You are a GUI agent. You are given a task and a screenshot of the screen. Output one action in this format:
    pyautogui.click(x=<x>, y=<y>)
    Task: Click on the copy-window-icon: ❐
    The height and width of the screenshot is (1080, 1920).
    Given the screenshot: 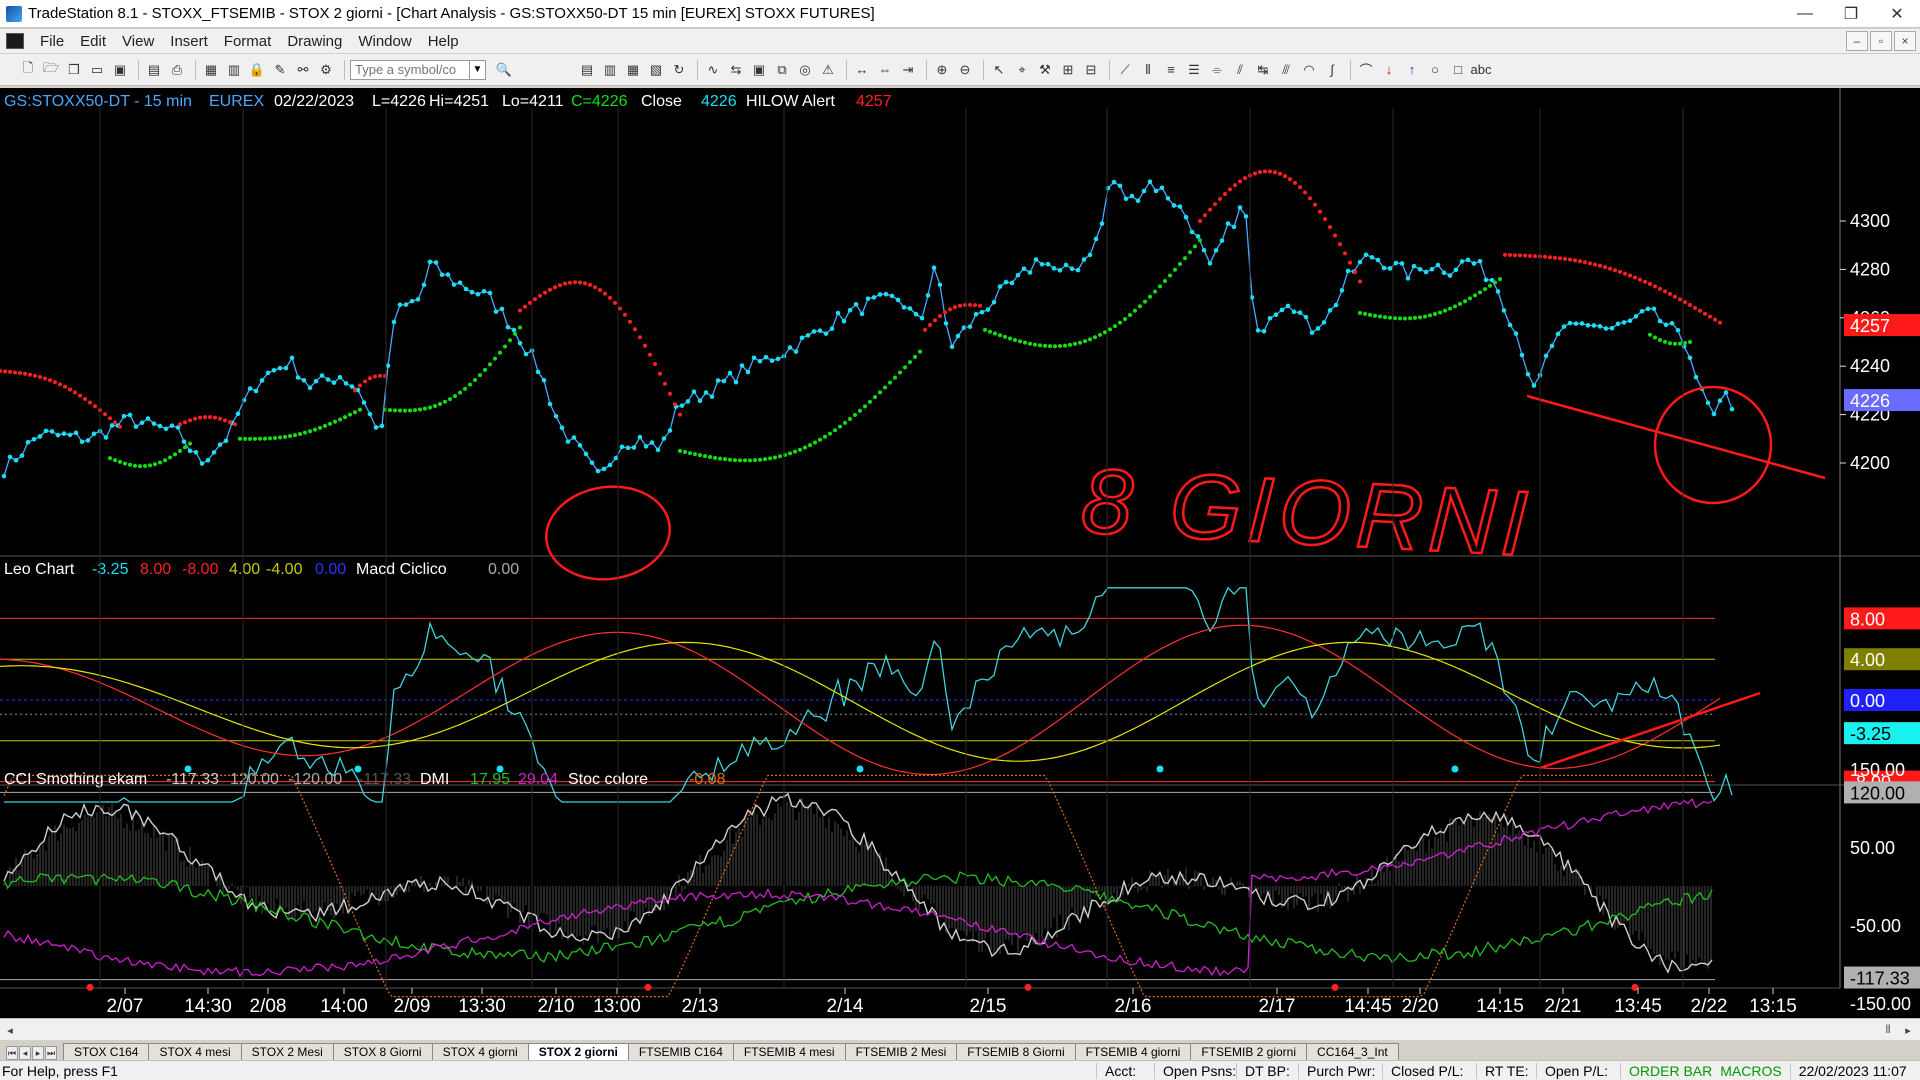 What is the action you would take?
    pyautogui.click(x=74, y=70)
    